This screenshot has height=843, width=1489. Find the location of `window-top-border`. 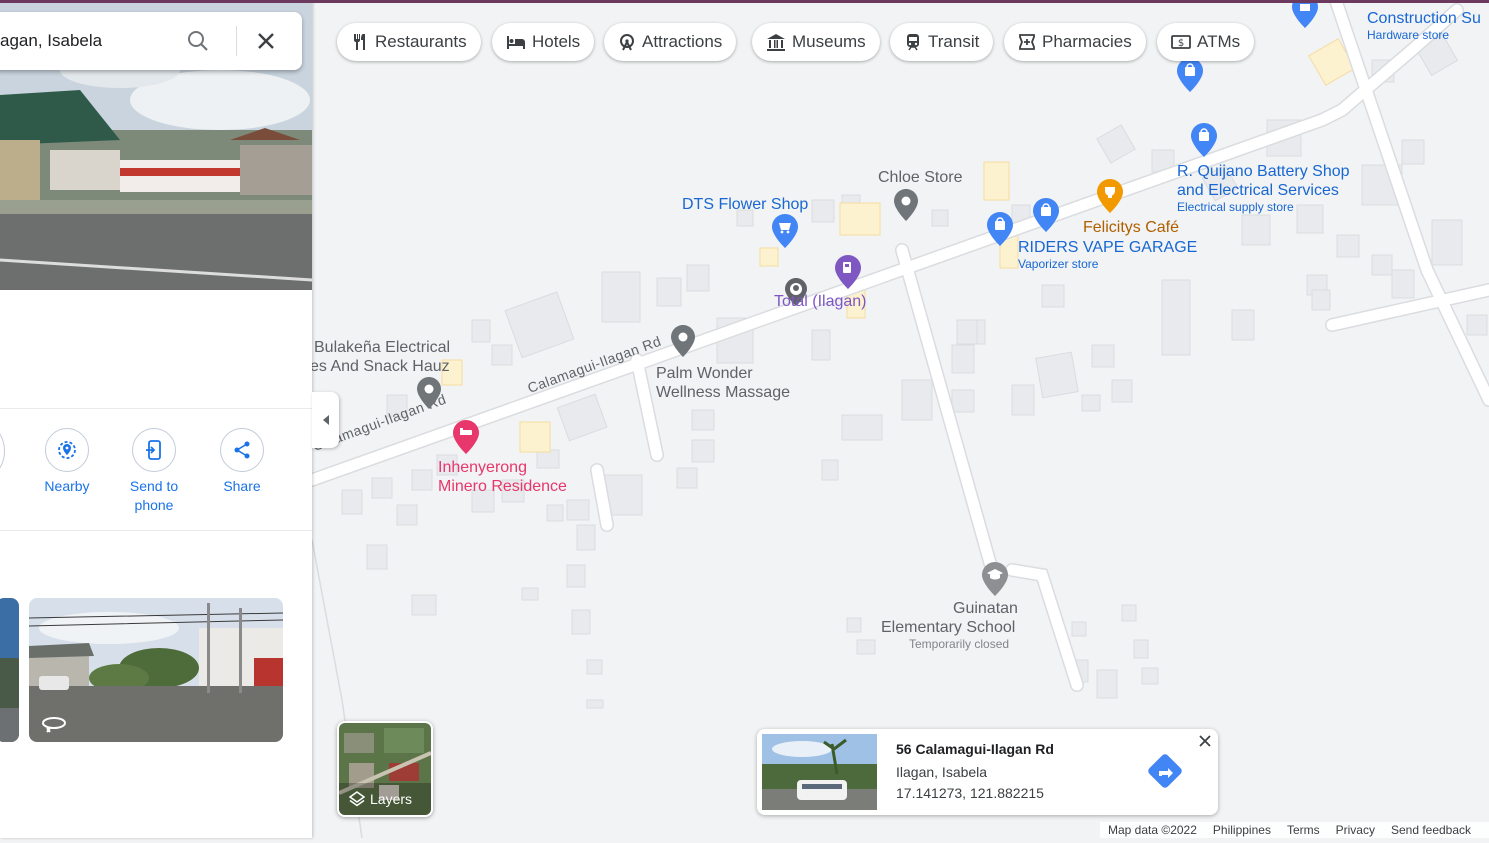

window-top-border is located at coordinates (744, 1).